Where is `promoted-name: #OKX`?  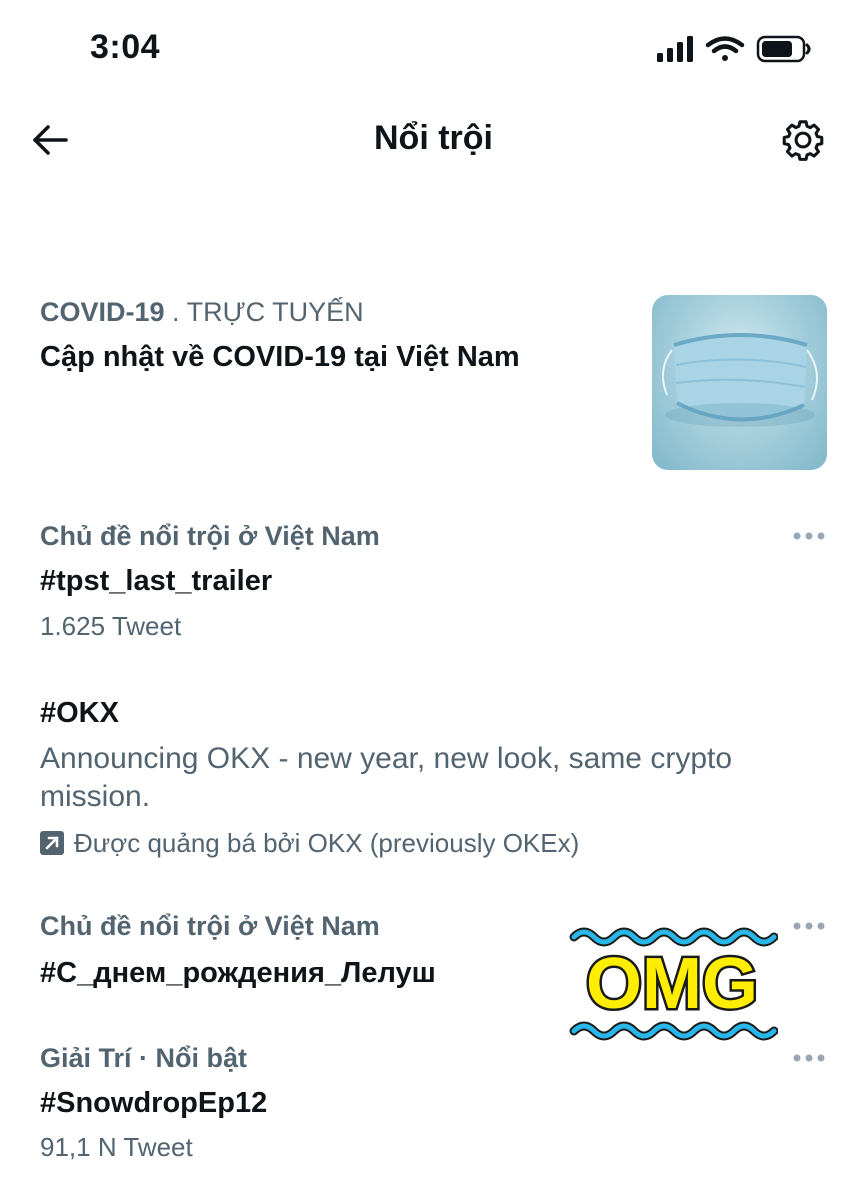
promoted-name: #OKX is located at coordinates (79, 713).